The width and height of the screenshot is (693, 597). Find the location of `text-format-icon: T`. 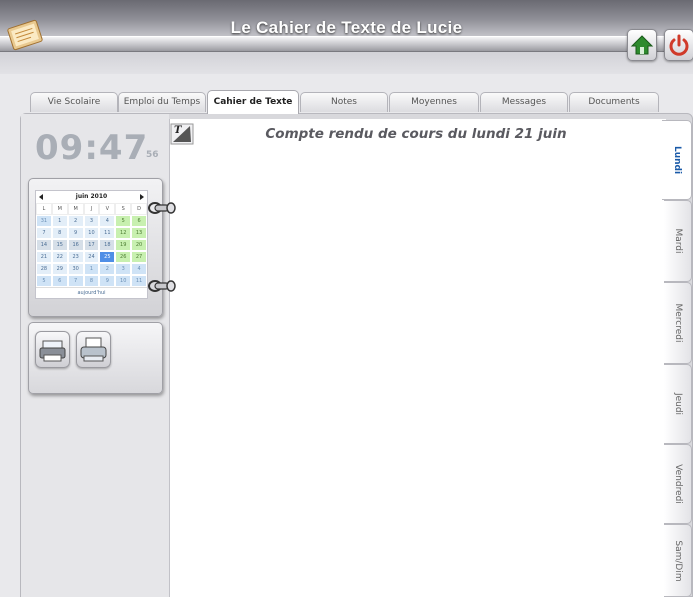

text-format-icon: T is located at coordinates (182, 134).